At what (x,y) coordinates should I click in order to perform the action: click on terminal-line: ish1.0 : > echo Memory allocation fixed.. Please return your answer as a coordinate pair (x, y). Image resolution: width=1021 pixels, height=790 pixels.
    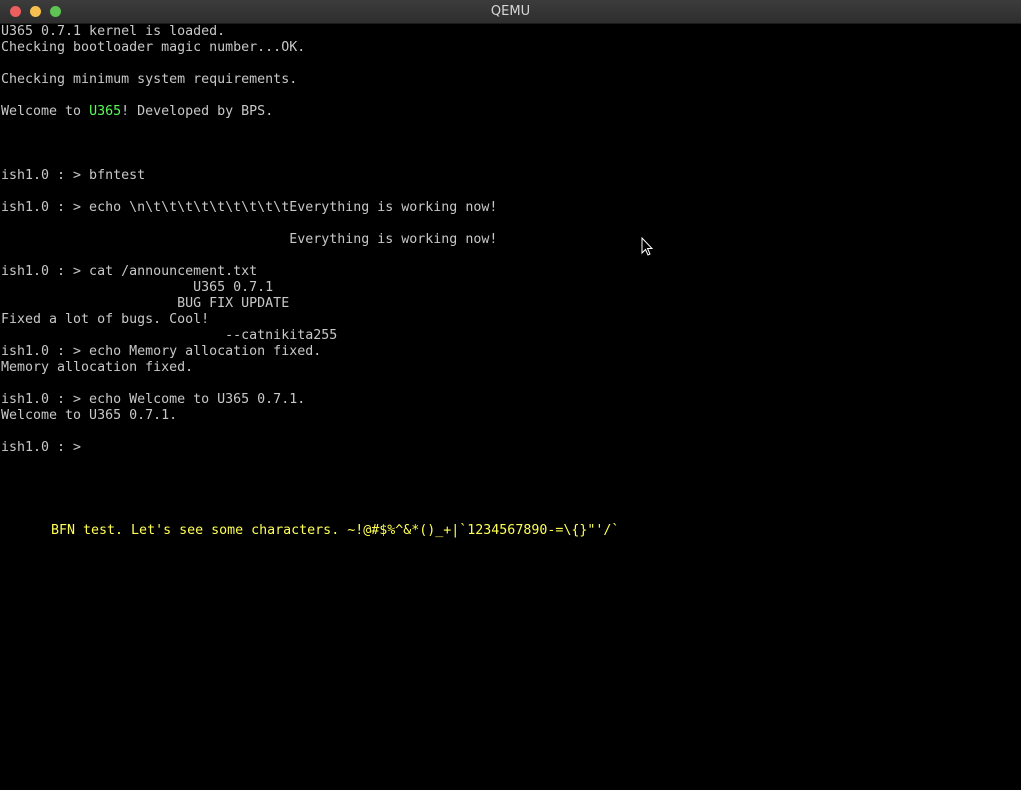
    Looking at the image, I should click on (161, 351).